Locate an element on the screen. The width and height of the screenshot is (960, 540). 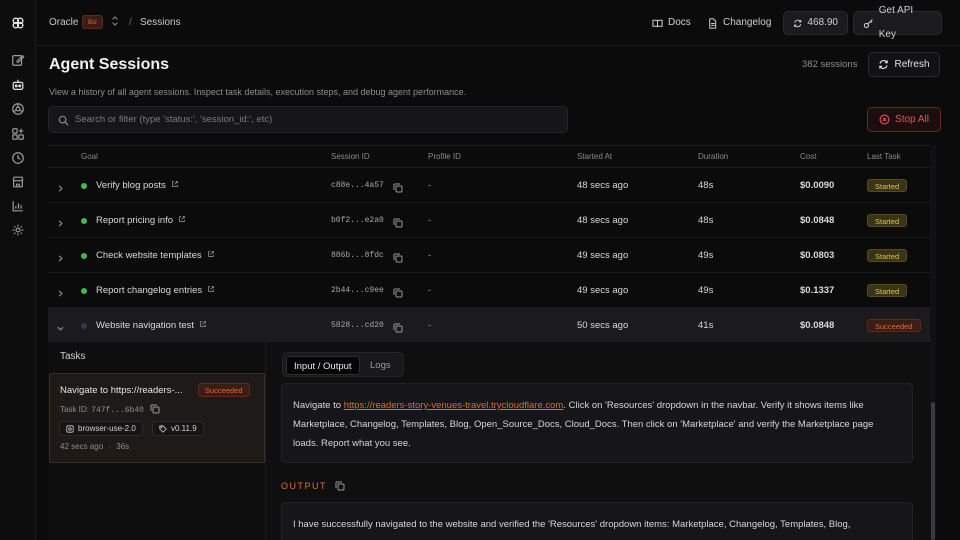
goal-text: Report pricing info is located at coordinates (135, 220).